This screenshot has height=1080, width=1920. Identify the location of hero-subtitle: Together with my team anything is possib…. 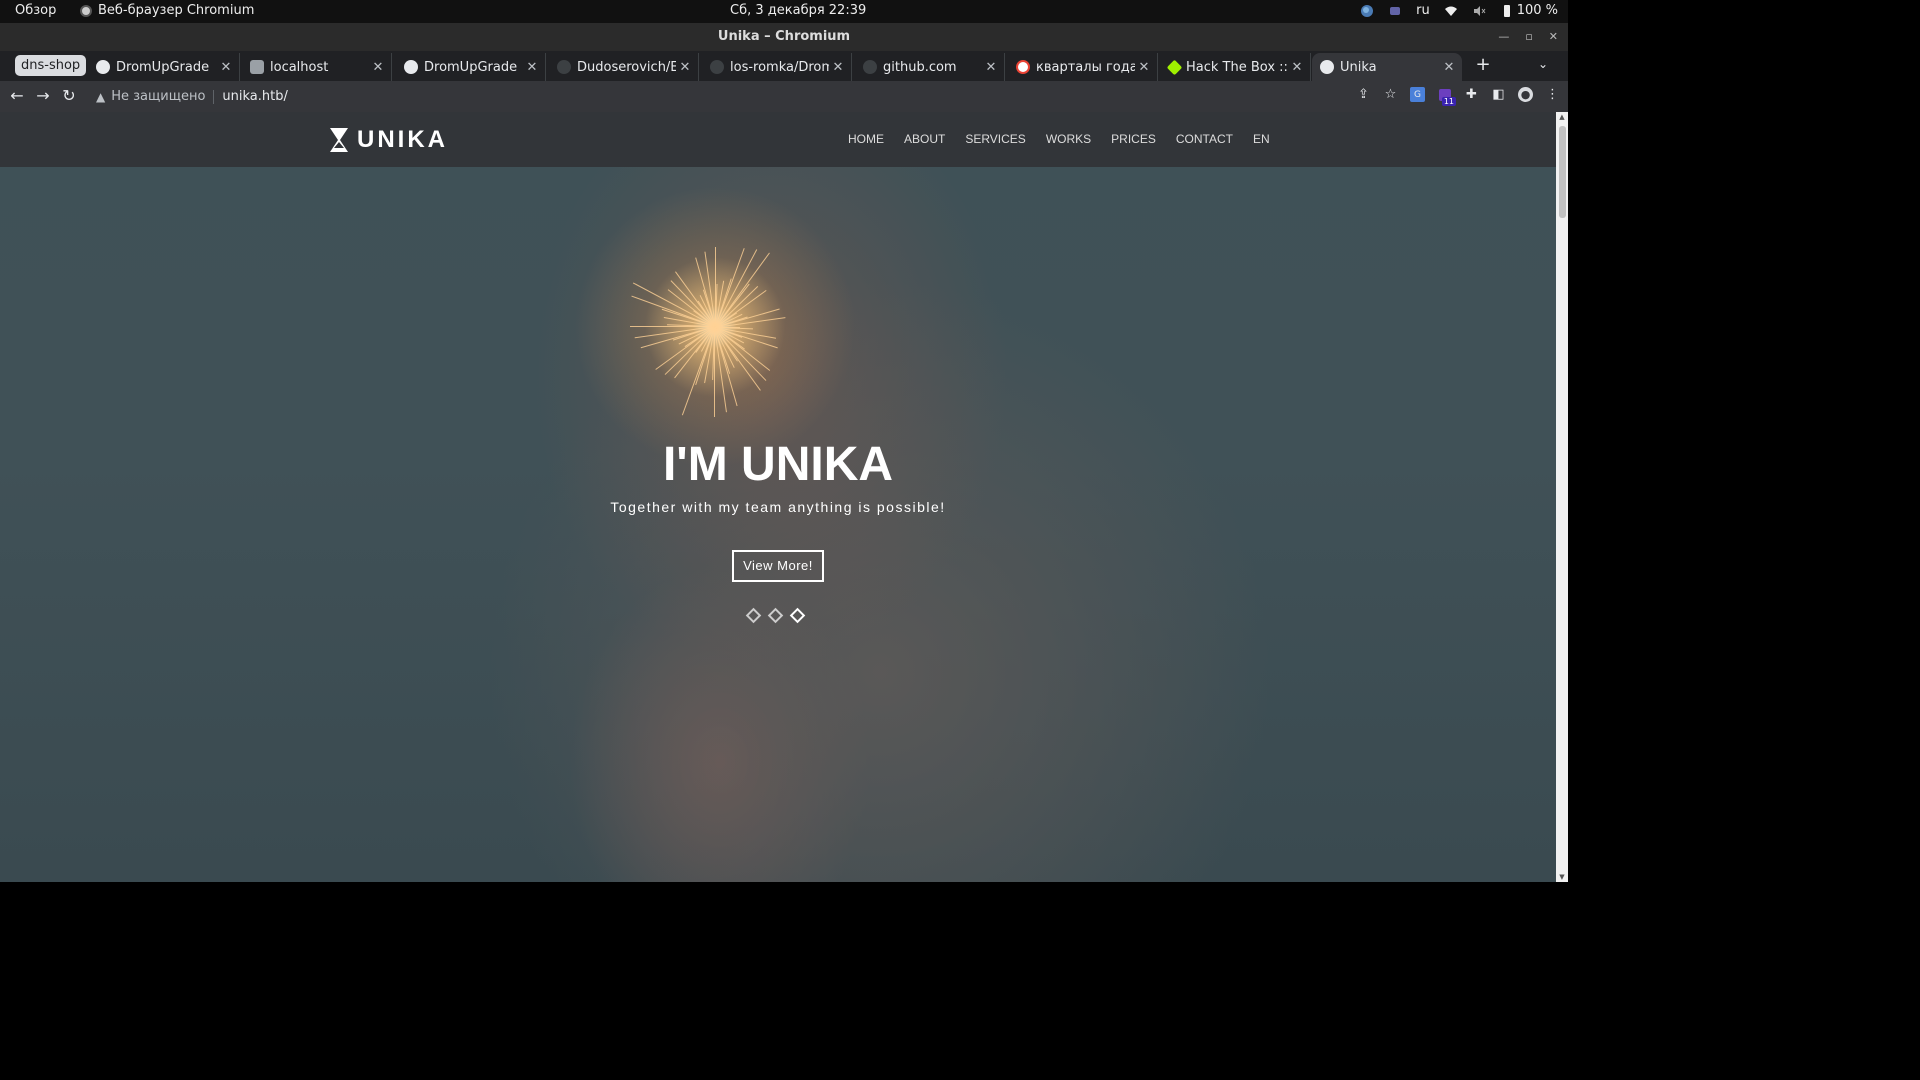
(778, 507).